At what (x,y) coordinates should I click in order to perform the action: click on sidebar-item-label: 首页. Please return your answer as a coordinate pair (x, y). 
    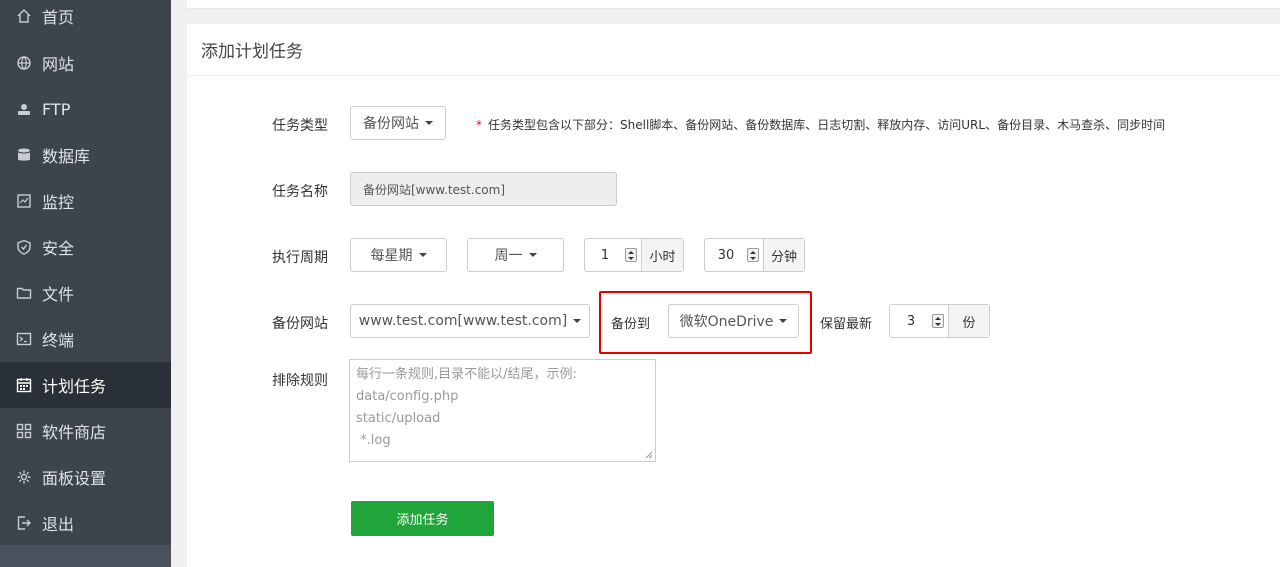
    Looking at the image, I should click on (58, 17).